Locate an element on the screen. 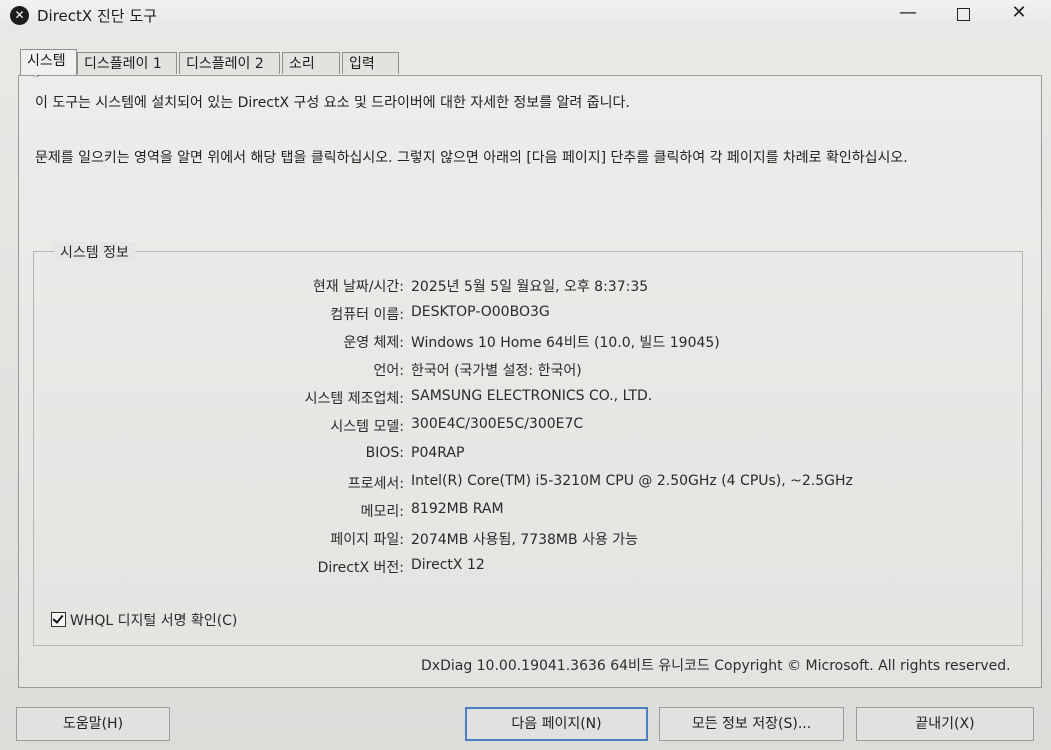  maximize-icon is located at coordinates (963, 14).